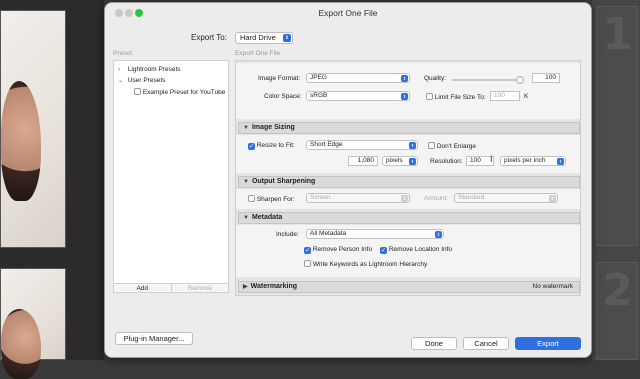  I want to click on dont-enlarge-label: Don't Enlarge, so click(456, 146).